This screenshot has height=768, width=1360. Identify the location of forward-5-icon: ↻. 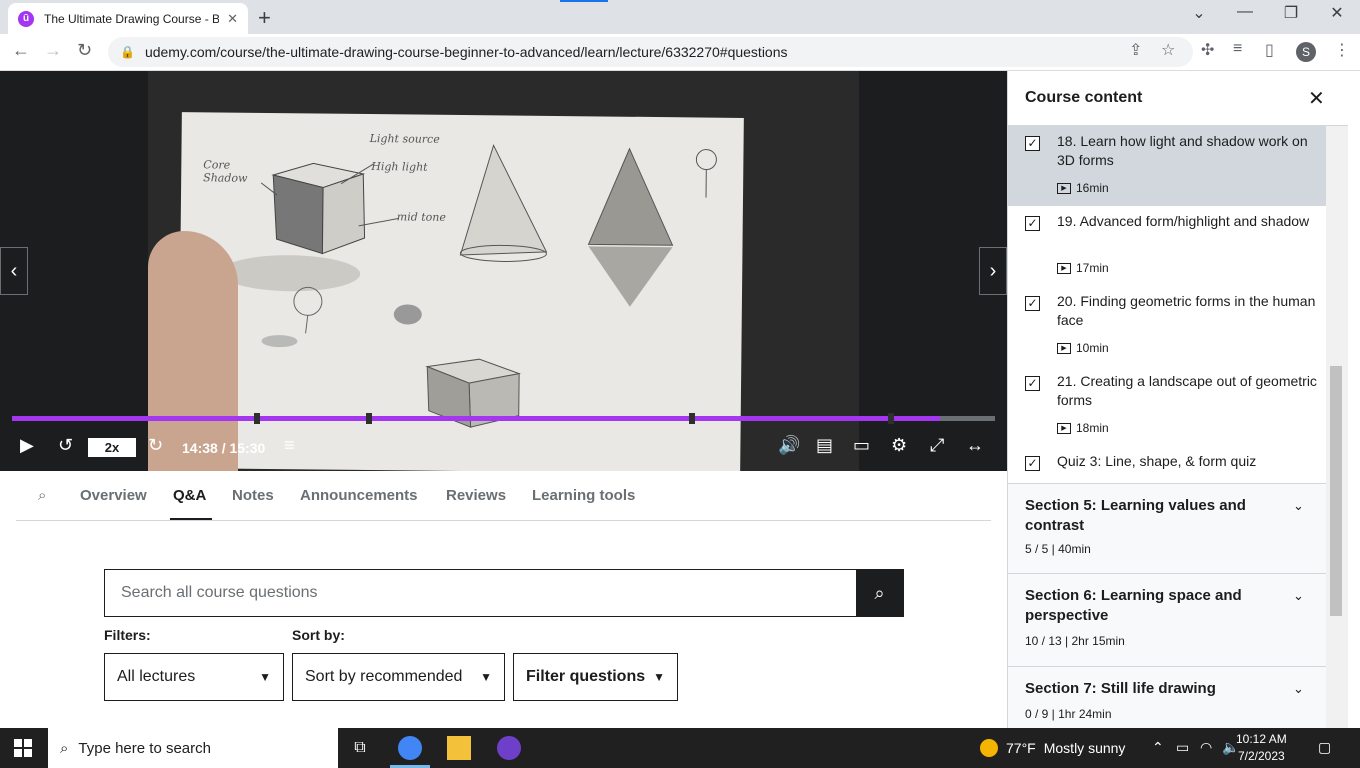
(155, 445).